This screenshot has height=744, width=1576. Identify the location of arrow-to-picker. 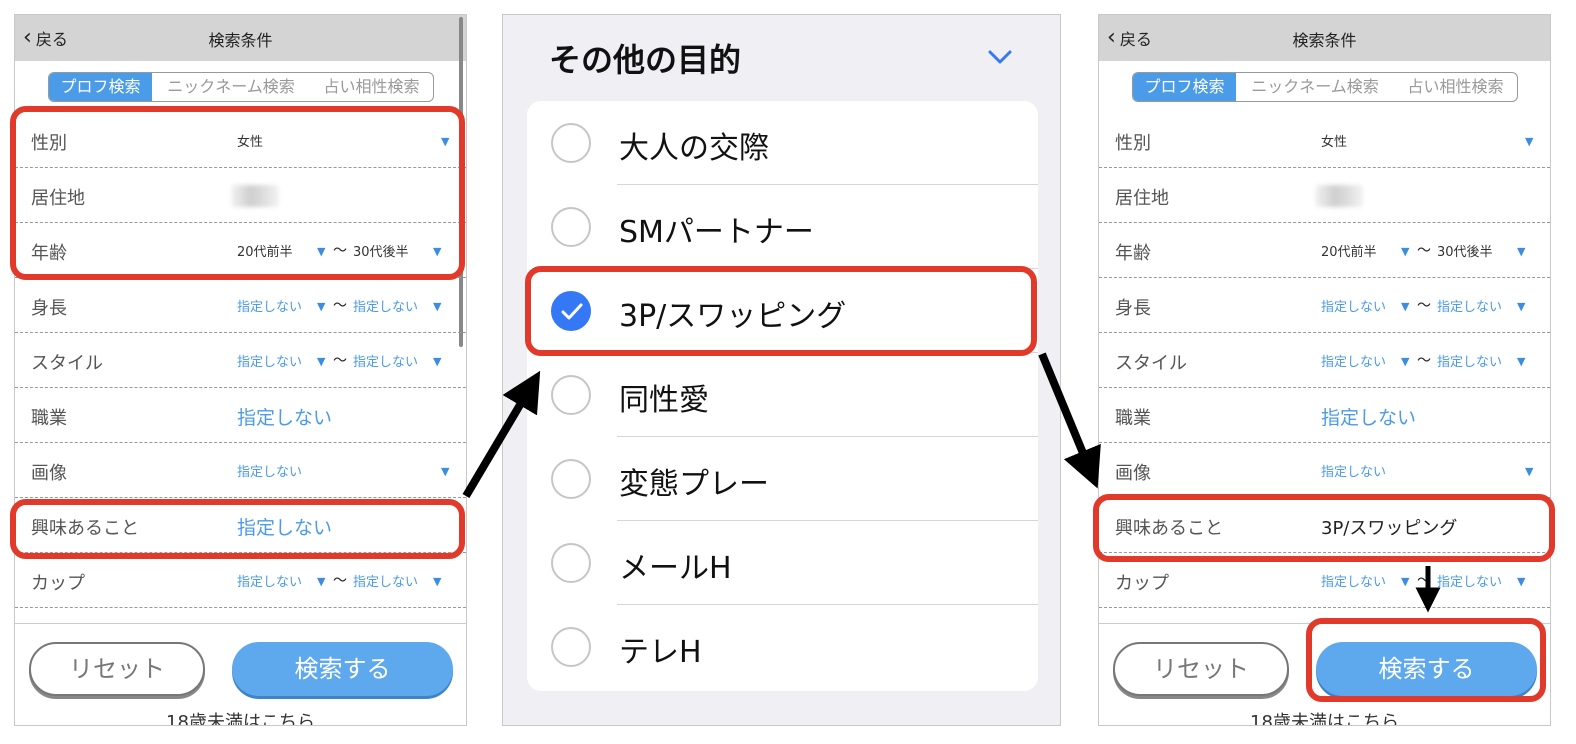
(501, 434).